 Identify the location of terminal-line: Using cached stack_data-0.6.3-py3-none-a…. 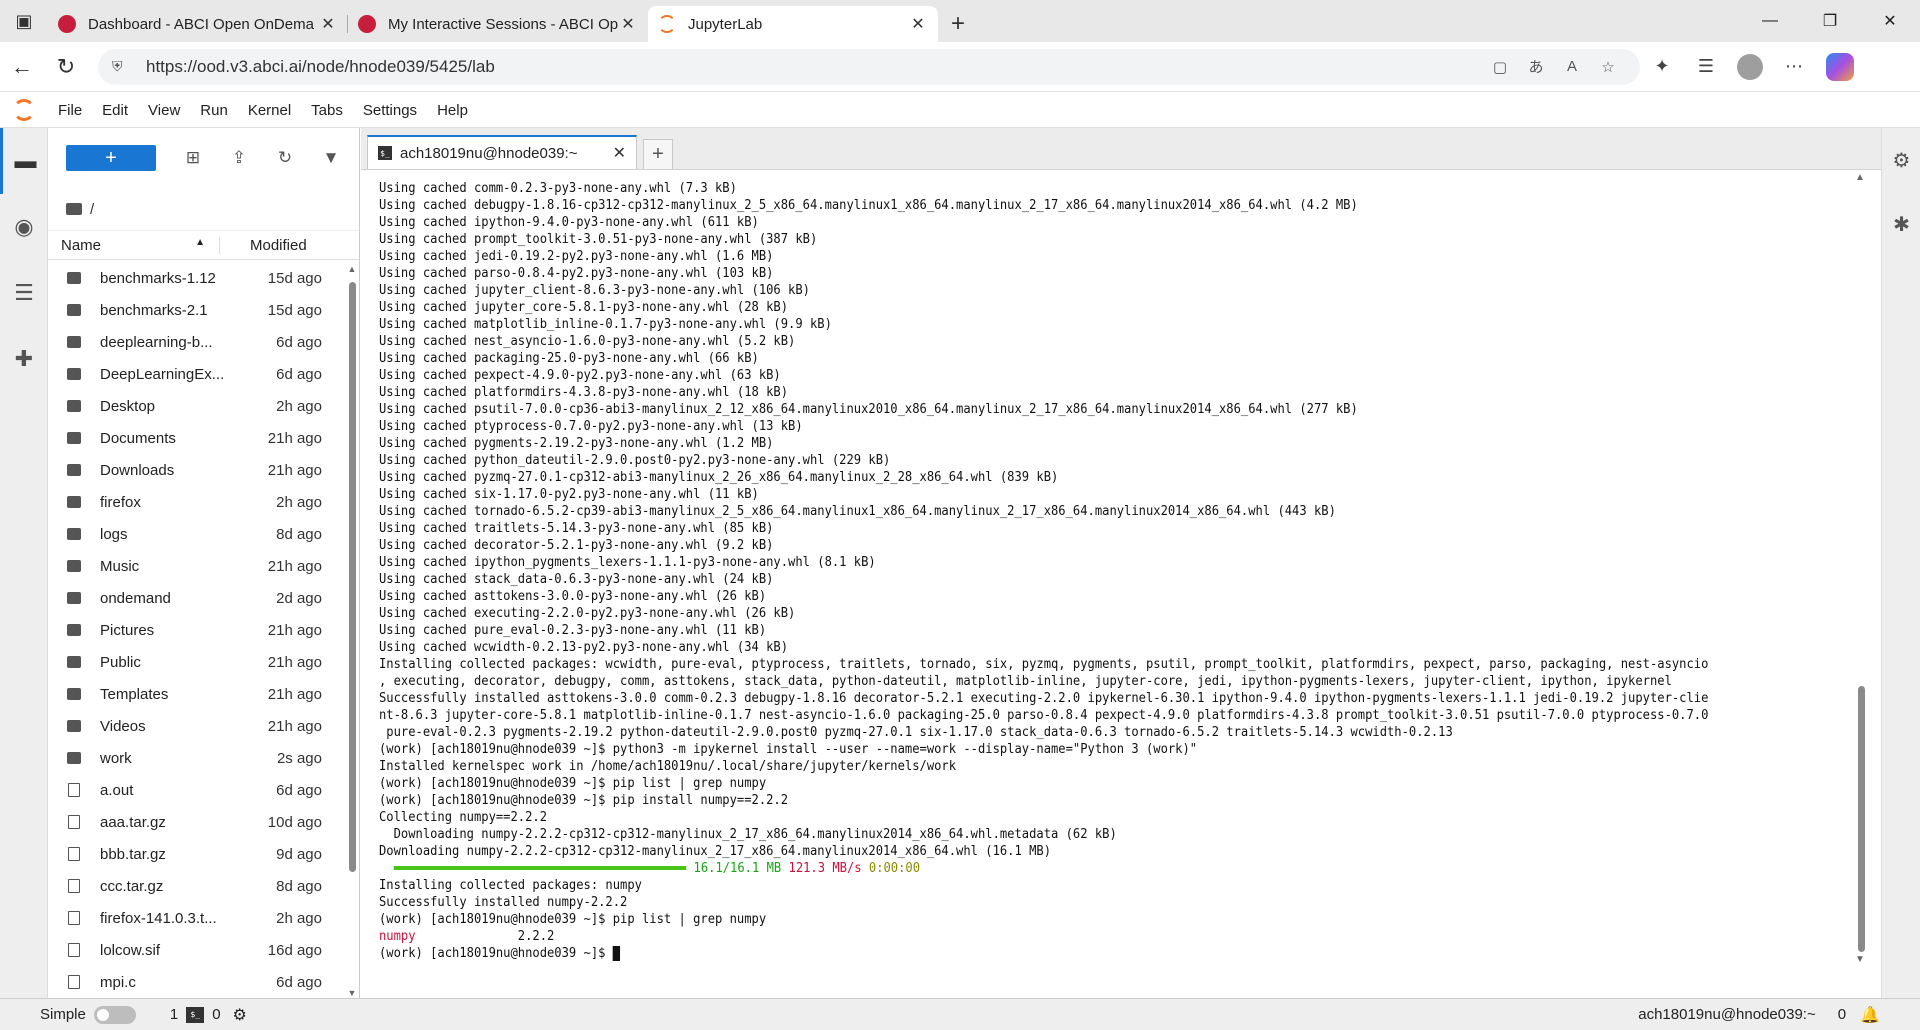
(576, 579).